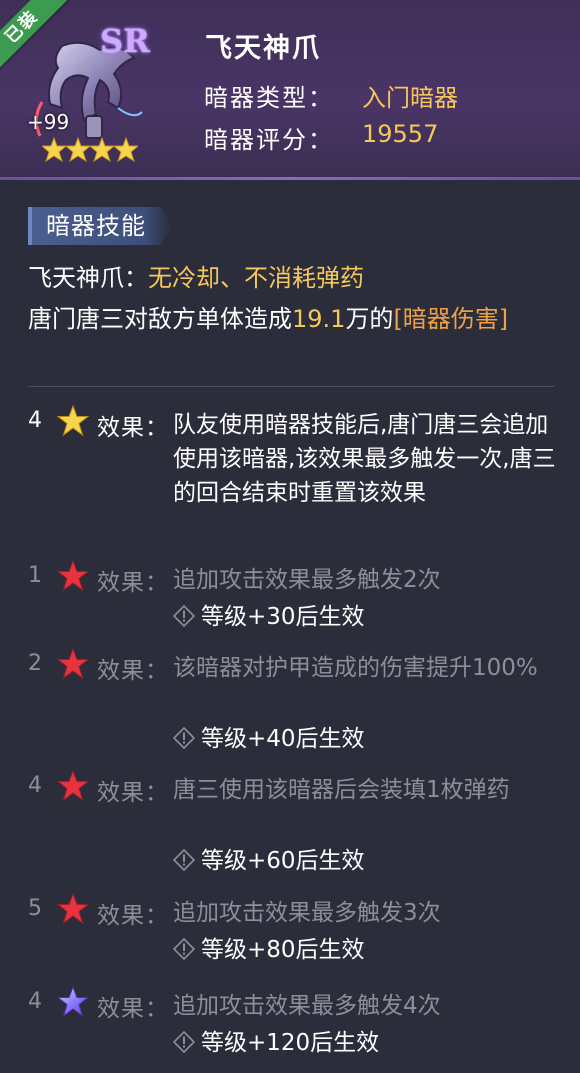 The width and height of the screenshot is (580, 1073). Describe the element at coordinates (341, 790) in the screenshot. I see `effect-description: 唐三使用该暗器后会装填1枚弹药` at that location.